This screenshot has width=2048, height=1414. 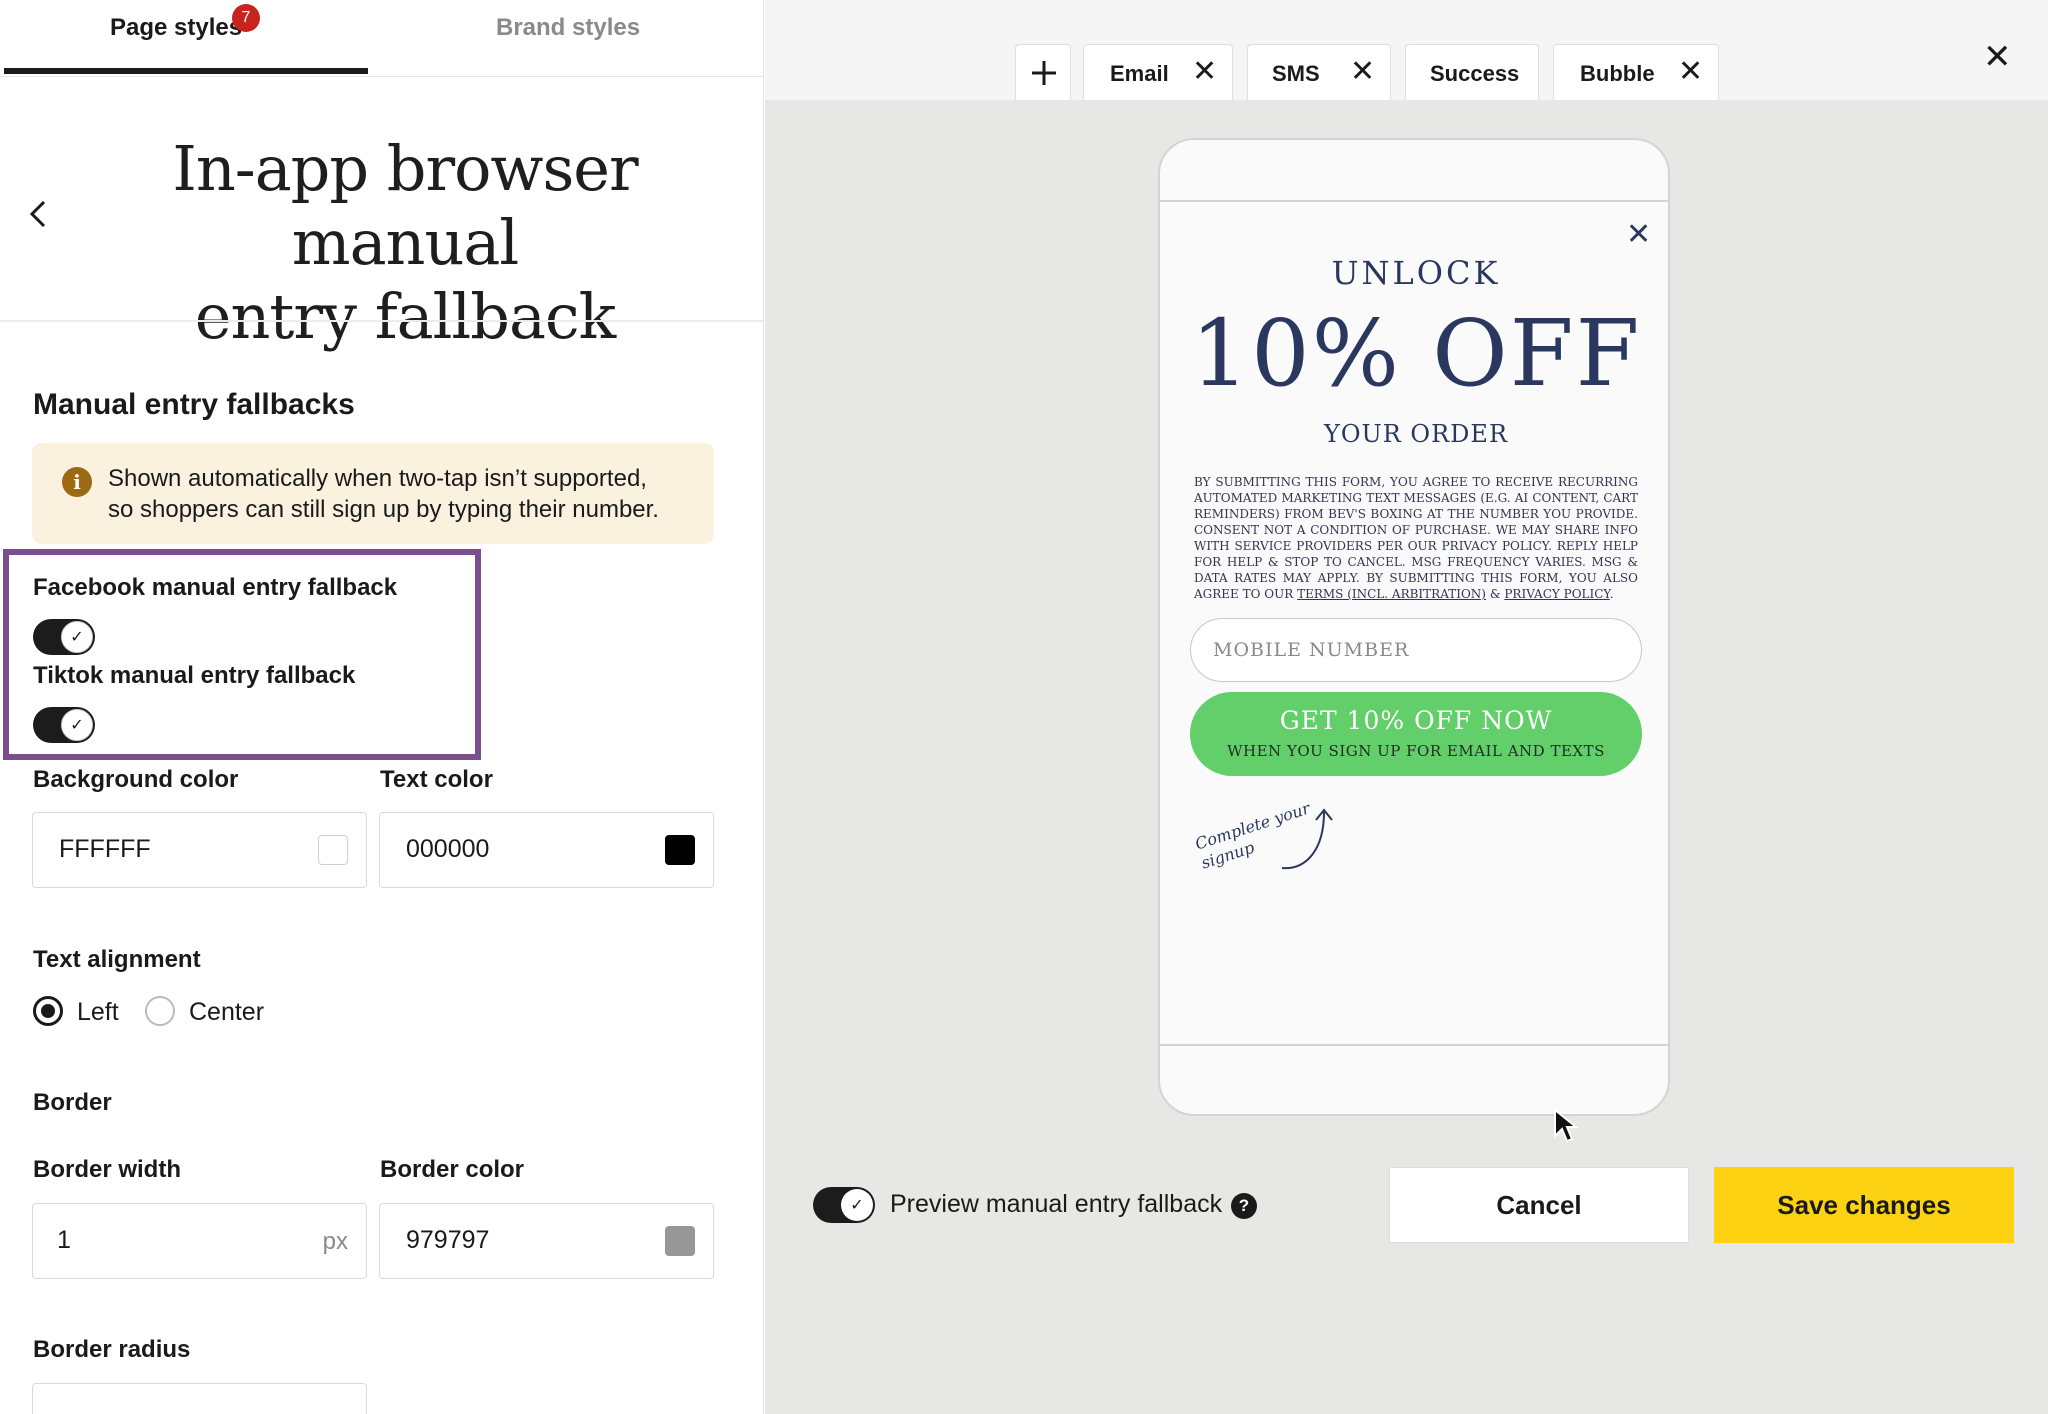 I want to click on handwritten-note: Complete your signup, so click(x=1279, y=844).